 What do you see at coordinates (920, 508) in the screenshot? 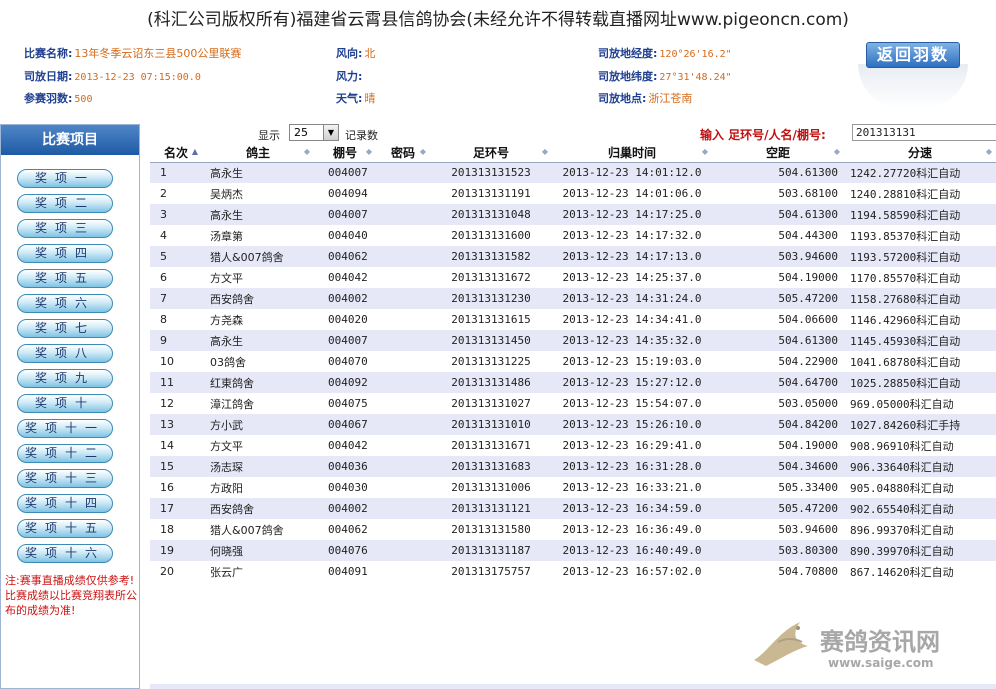
I see `speed-cell: 902.65540科汇自动` at bounding box center [920, 508].